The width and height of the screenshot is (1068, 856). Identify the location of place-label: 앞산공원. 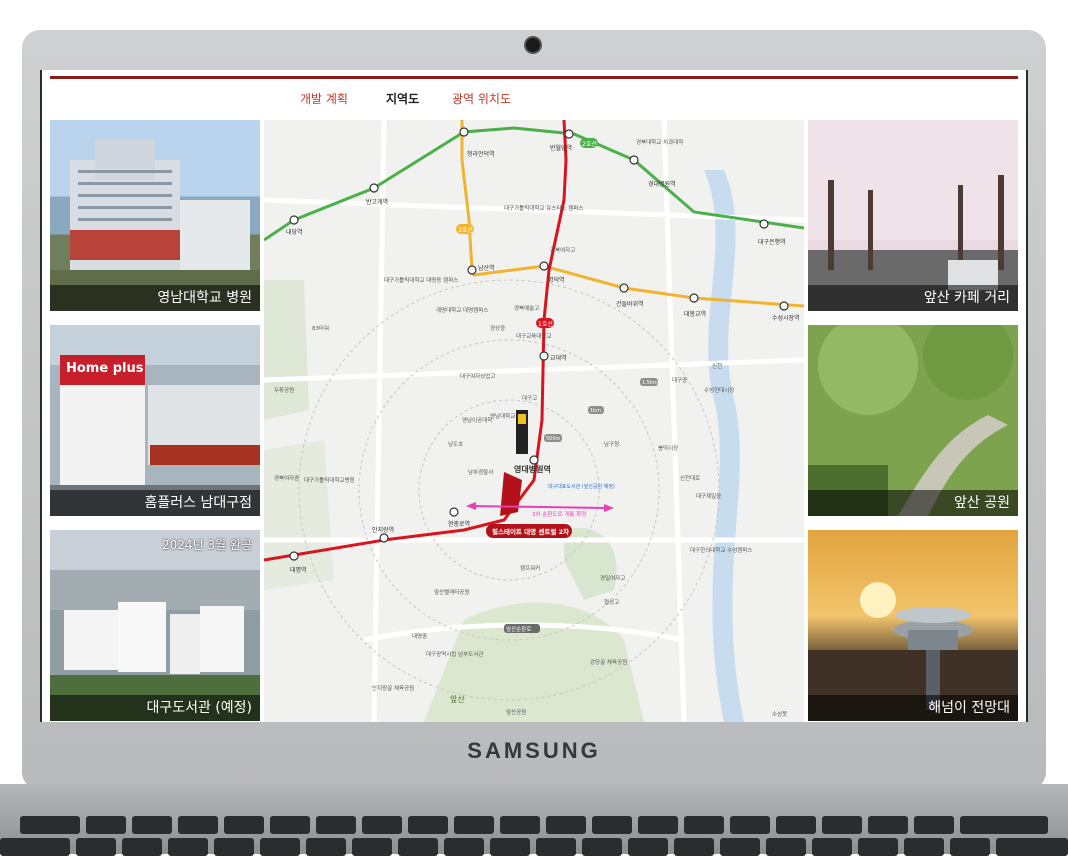
(516, 712).